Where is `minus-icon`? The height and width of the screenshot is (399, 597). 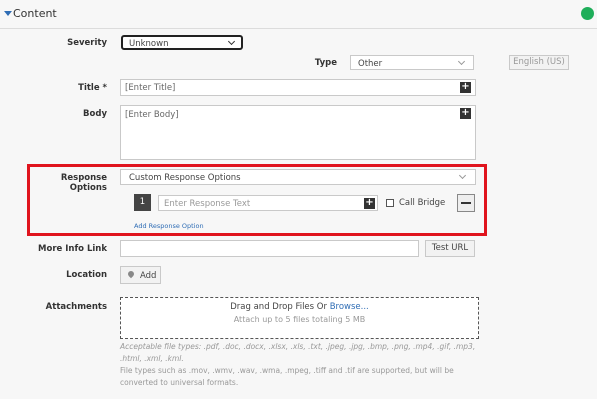 minus-icon is located at coordinates (466, 203).